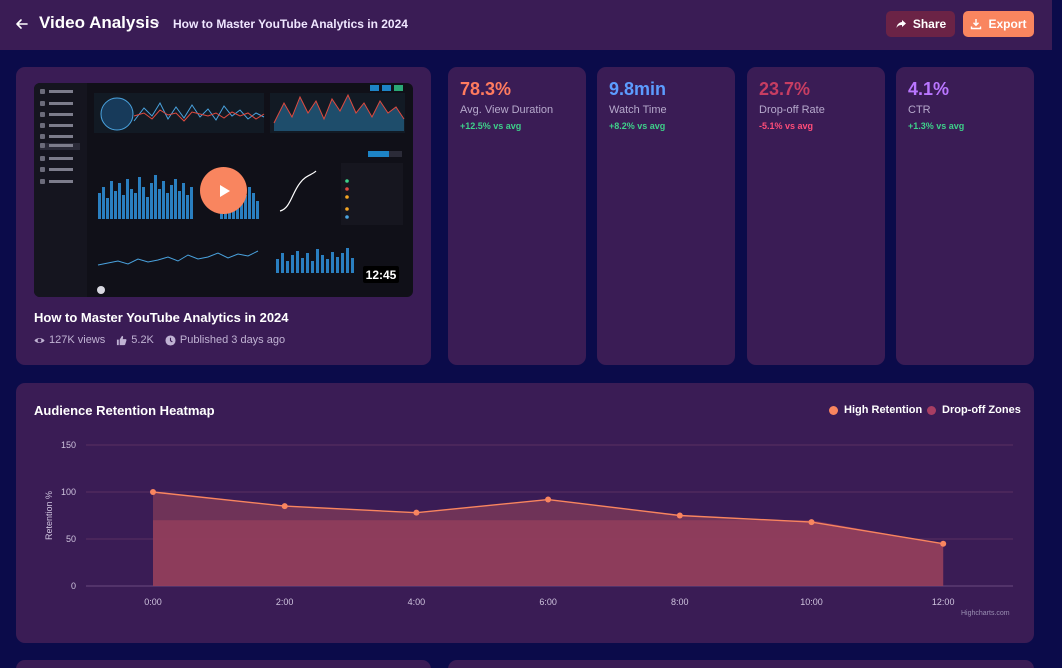 The width and height of the screenshot is (1062, 668). Describe the element at coordinates (666, 216) in the screenshot. I see `kpi-card-watch-time: 9.8min Watch Time +8.2% vs avg` at that location.